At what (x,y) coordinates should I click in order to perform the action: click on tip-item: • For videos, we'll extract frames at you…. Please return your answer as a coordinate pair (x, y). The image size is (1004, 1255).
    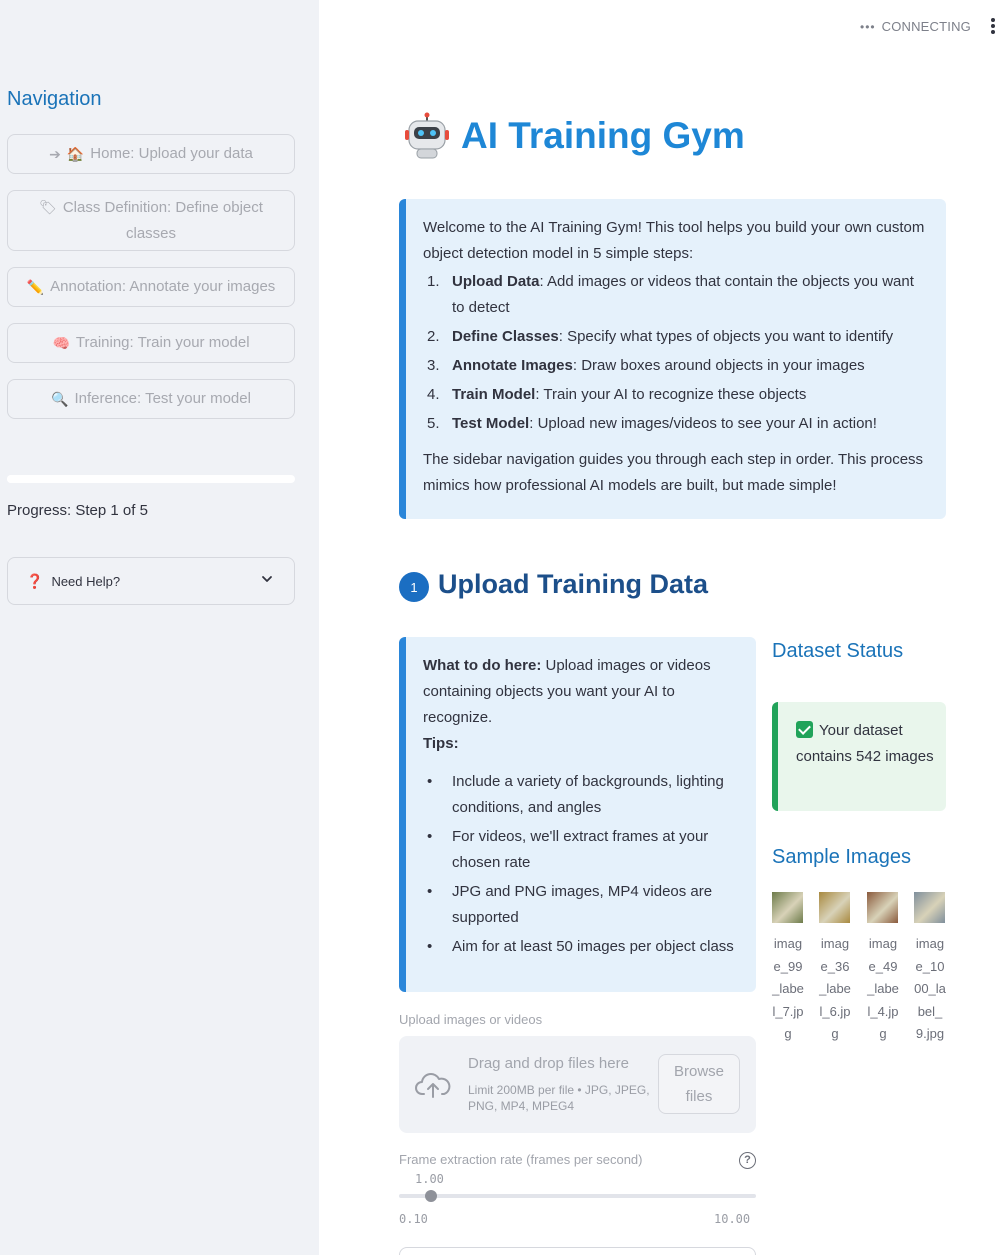
    Looking at the image, I should click on (568, 849).